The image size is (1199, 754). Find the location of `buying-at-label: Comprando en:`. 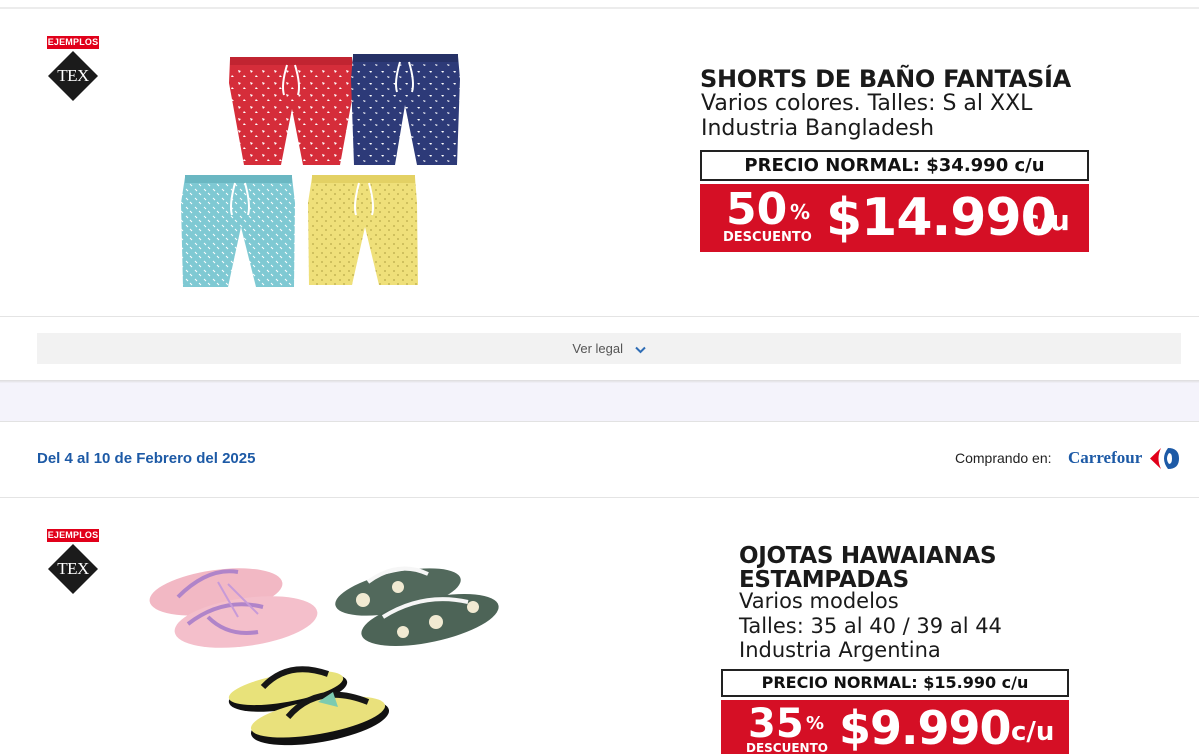

buying-at-label: Comprando en: is located at coordinates (1003, 458).